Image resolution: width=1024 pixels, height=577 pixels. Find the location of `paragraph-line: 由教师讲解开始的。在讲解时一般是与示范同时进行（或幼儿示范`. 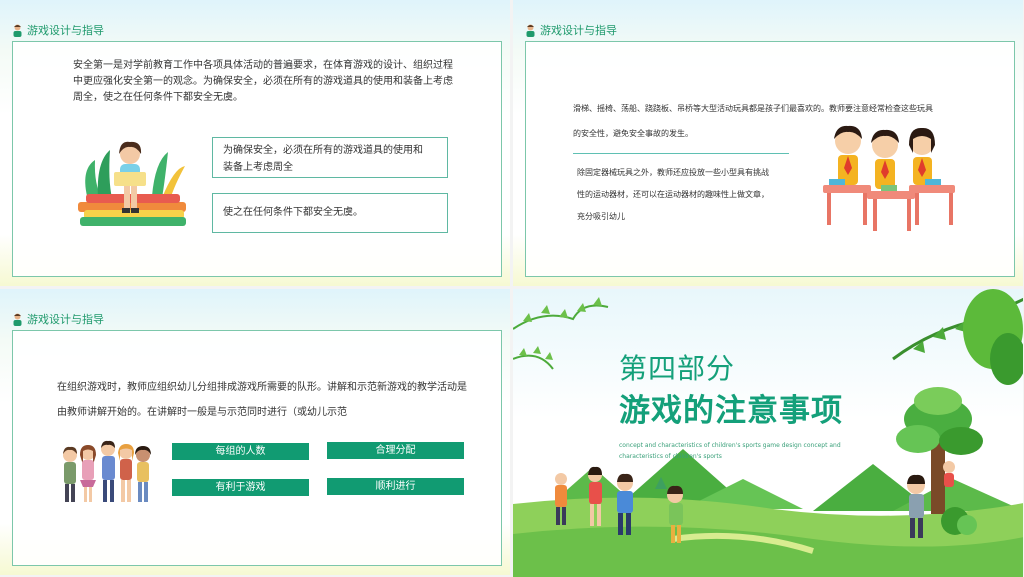

paragraph-line: 由教师讲解开始的。在讲解时一般是与示范同时进行（或幼儿示范 is located at coordinates (202, 412).